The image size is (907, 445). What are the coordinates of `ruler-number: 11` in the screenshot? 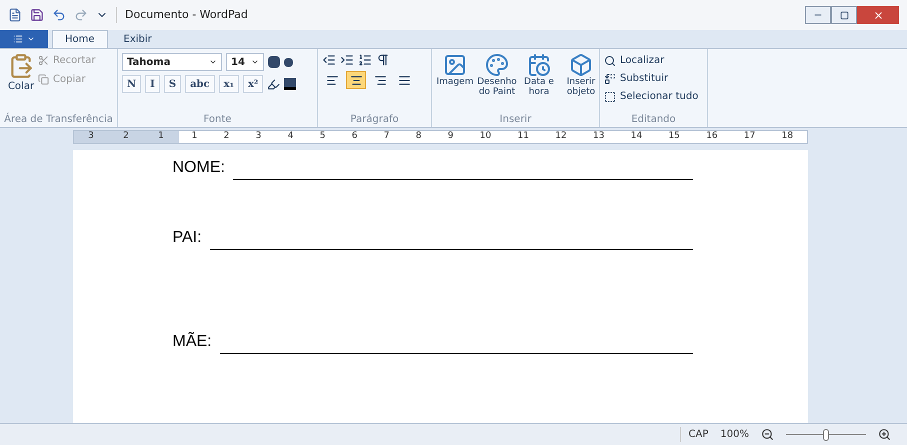 It's located at (523, 137).